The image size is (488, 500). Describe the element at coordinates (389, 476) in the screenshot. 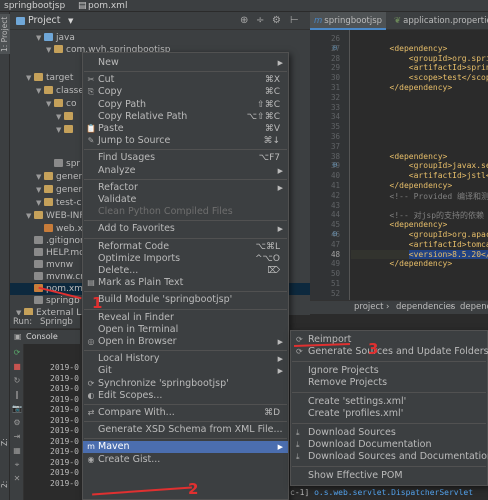

I see `maven-item-show-effective-pom: Show Effective POM` at that location.